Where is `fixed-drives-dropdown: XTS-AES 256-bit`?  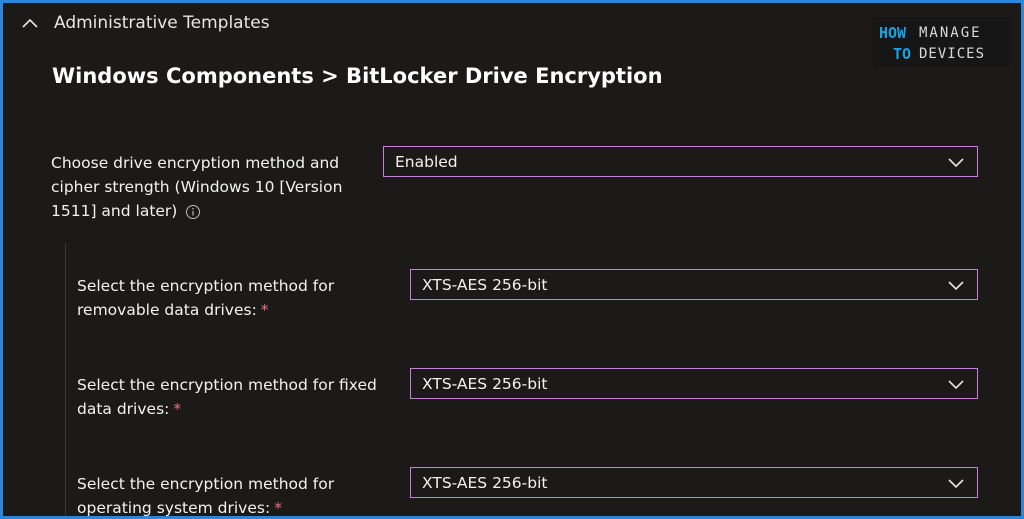
fixed-drives-dropdown: XTS-AES 256-bit is located at coordinates (694, 383).